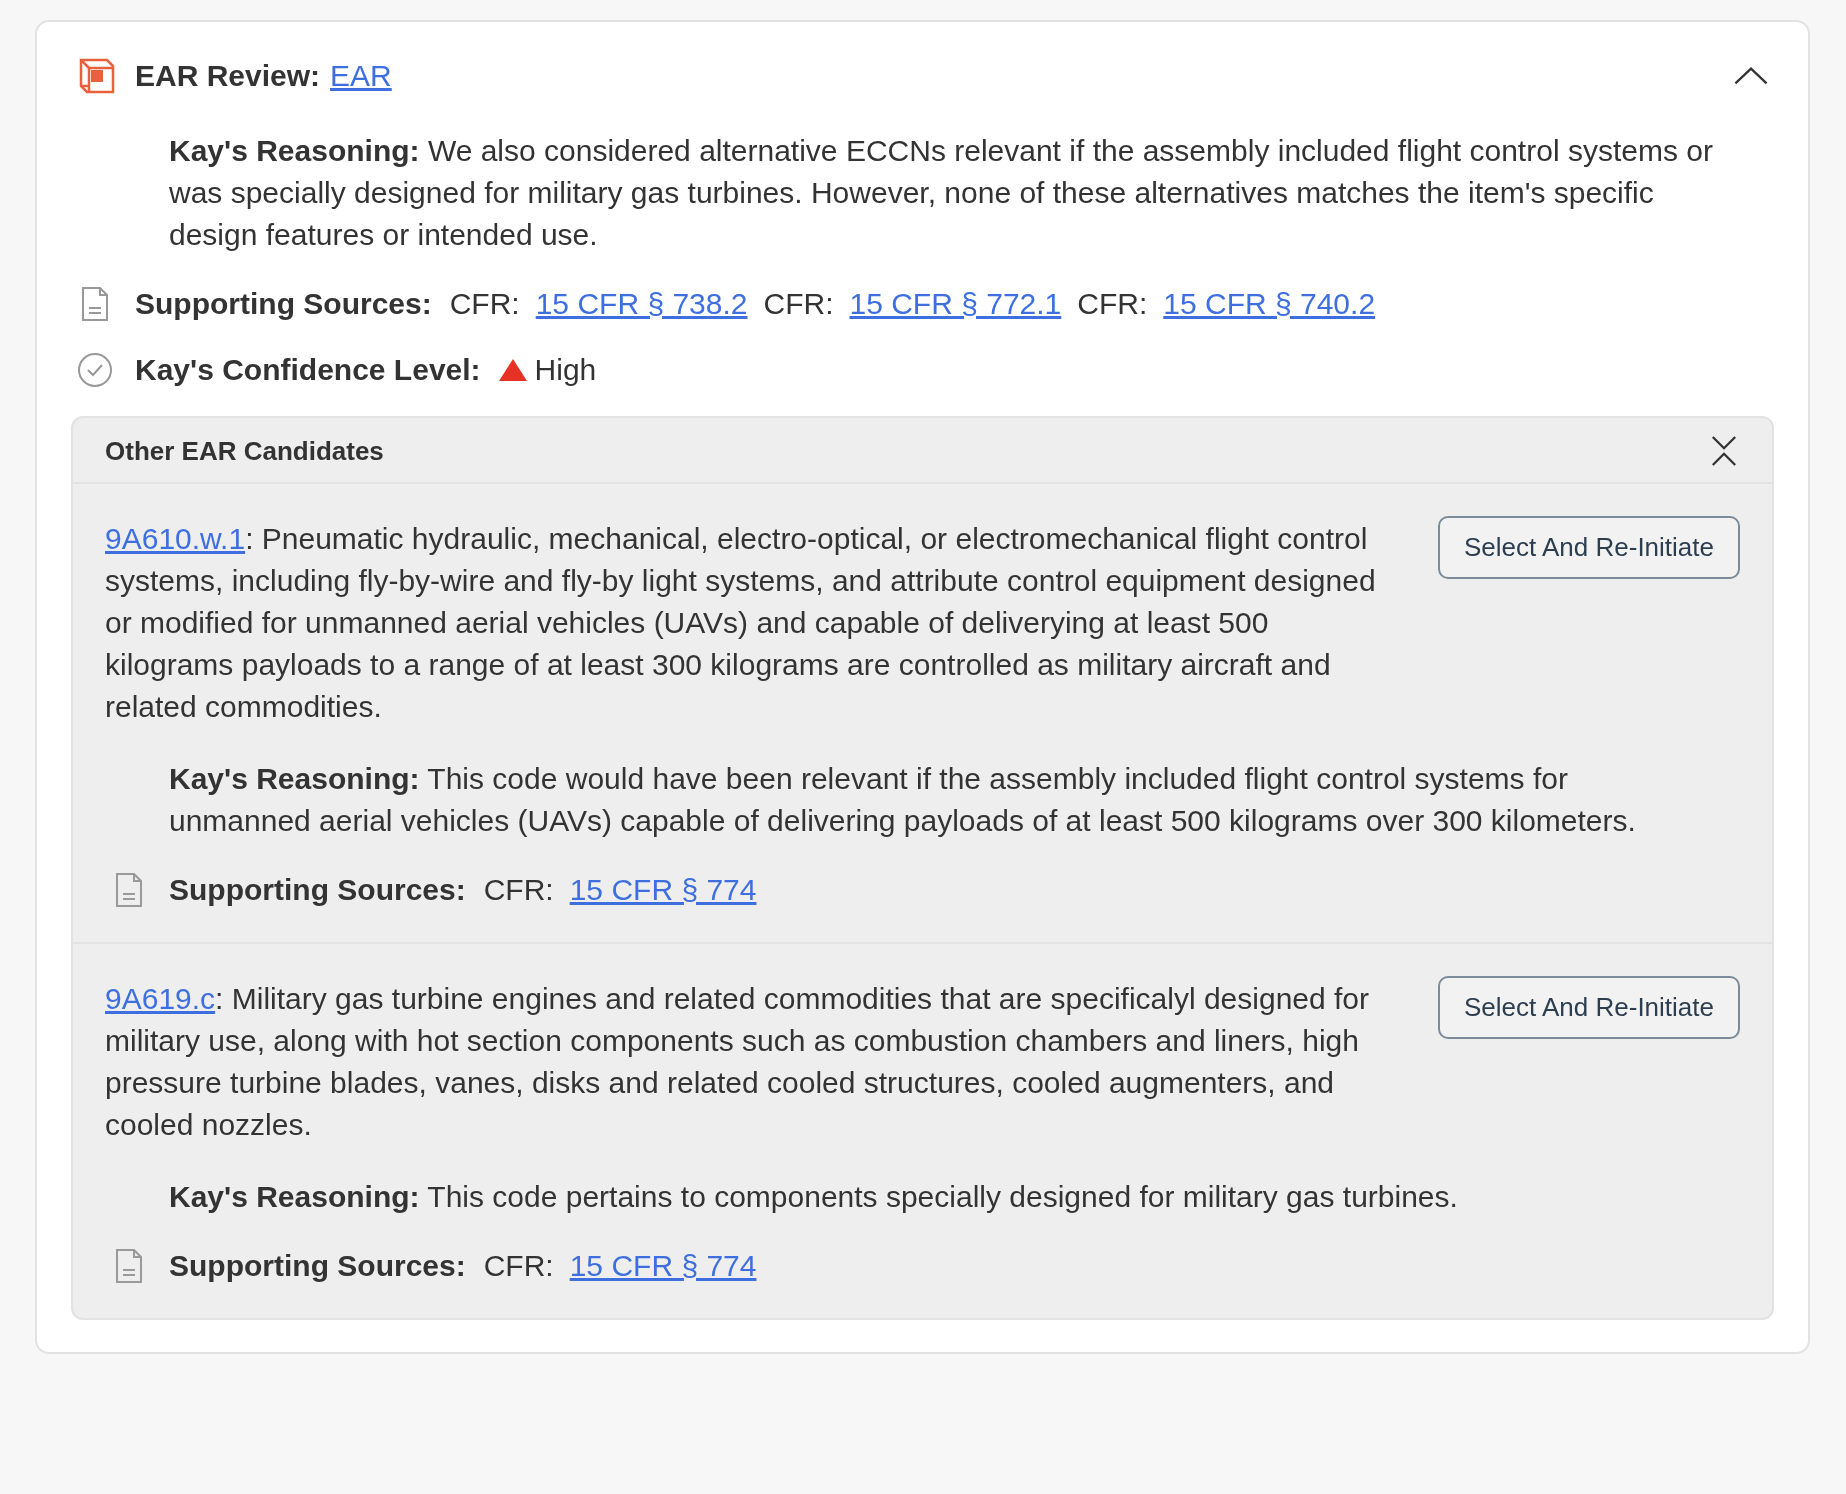 This screenshot has height=1494, width=1846. Describe the element at coordinates (160, 998) in the screenshot. I see `candidate-code-link: 9A619.c` at that location.